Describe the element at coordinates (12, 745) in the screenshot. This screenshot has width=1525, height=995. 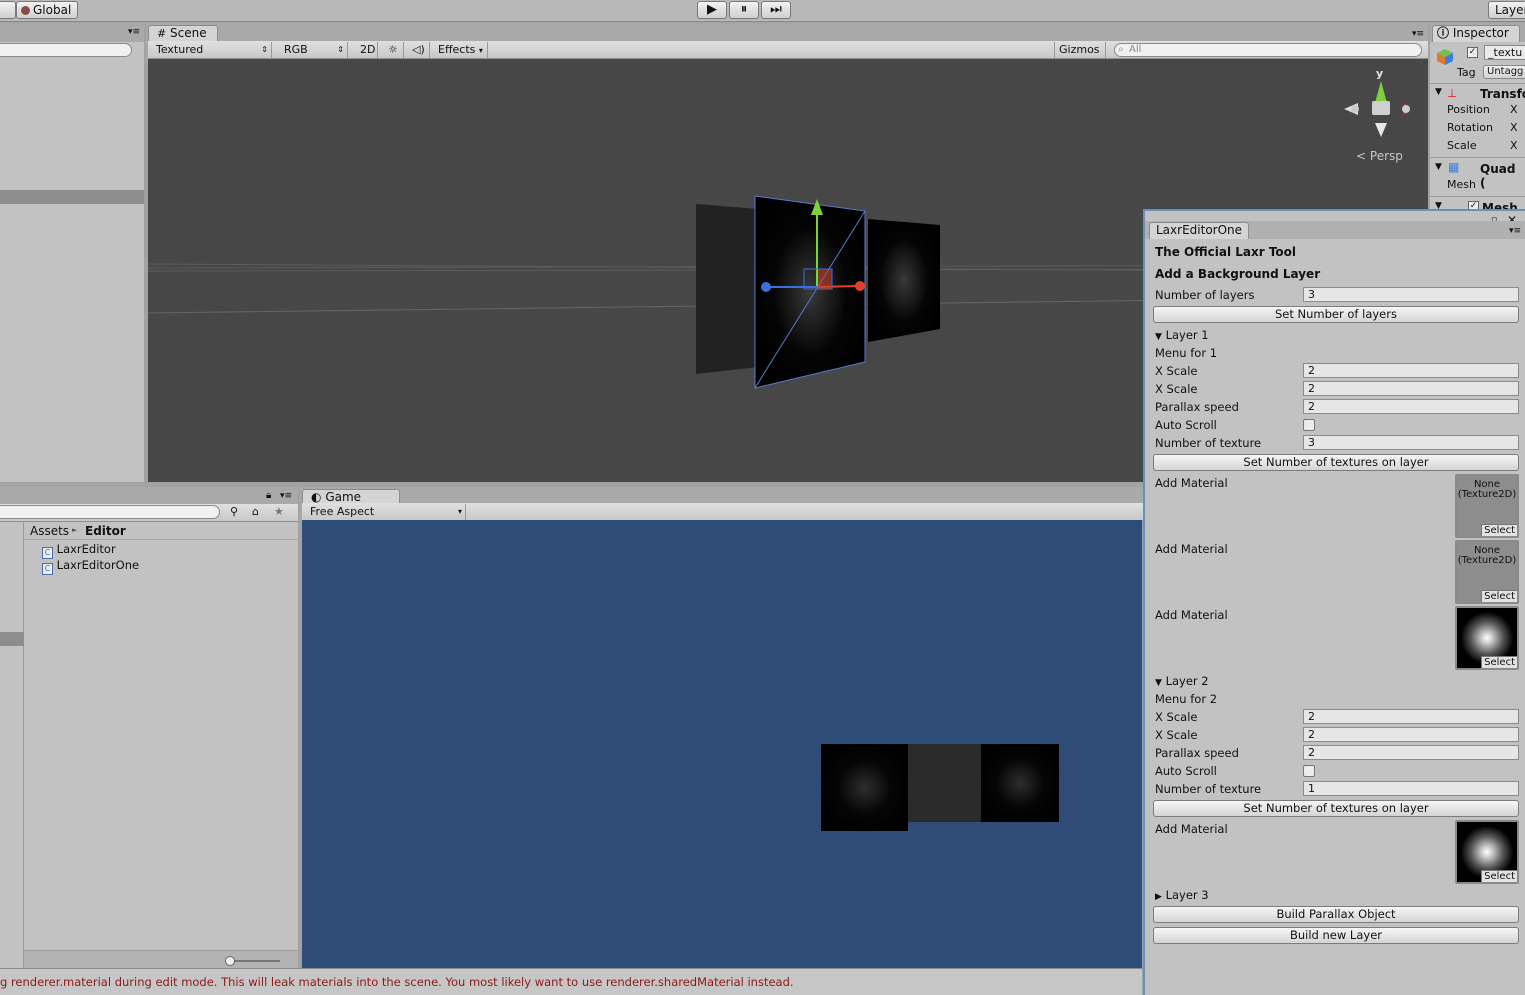
I see `project-folder-tree` at that location.